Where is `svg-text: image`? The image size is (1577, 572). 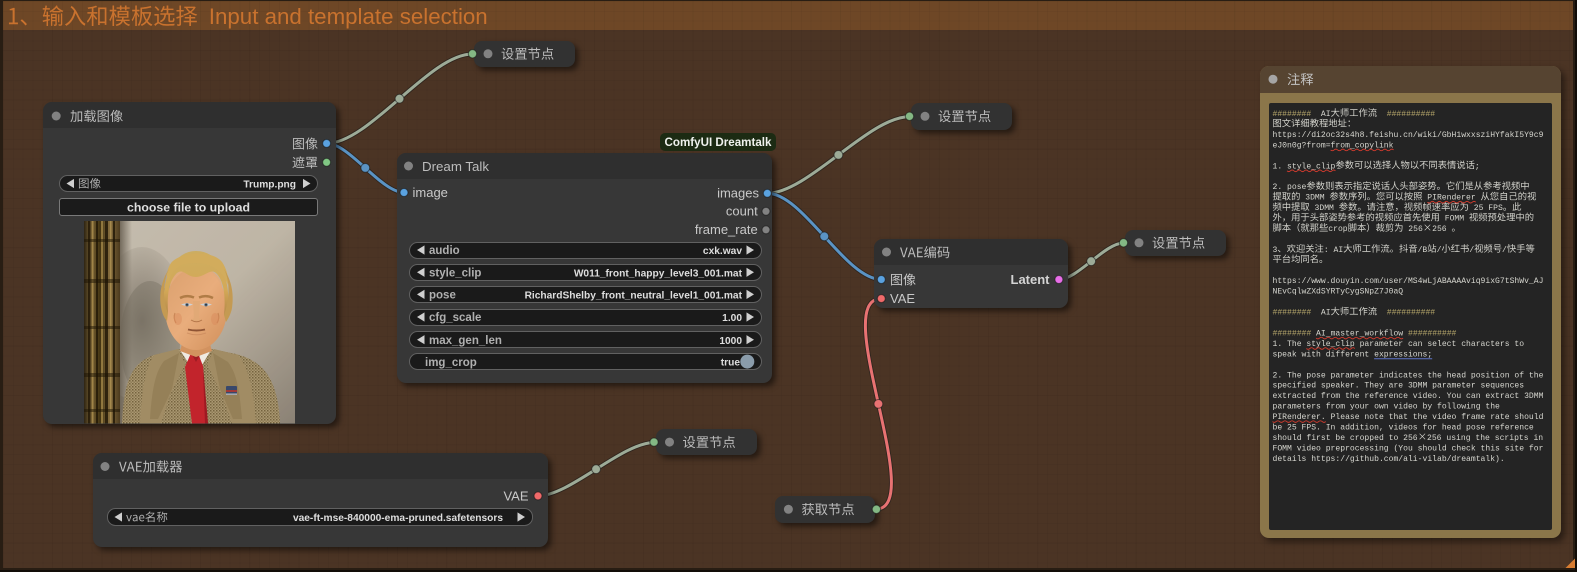 svg-text: image is located at coordinates (430, 192).